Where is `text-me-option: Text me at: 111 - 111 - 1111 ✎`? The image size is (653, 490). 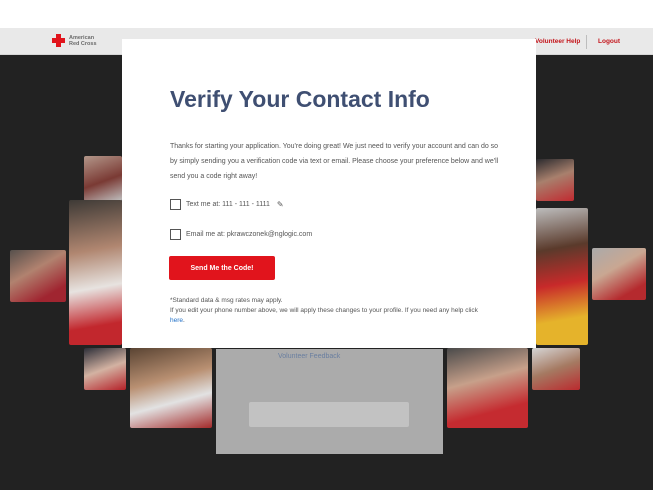 text-me-option: Text me at: 111 - 111 - 1111 ✎ is located at coordinates (227, 204).